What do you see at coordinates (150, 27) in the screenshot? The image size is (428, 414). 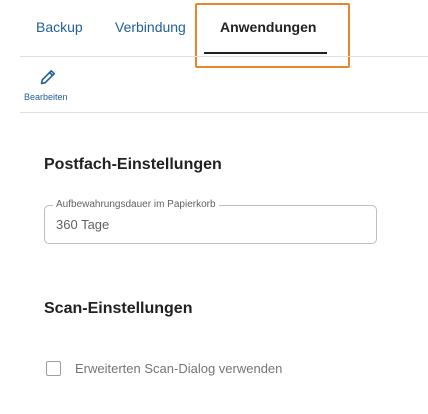 I see `tab-verbindung: Verbindung` at bounding box center [150, 27].